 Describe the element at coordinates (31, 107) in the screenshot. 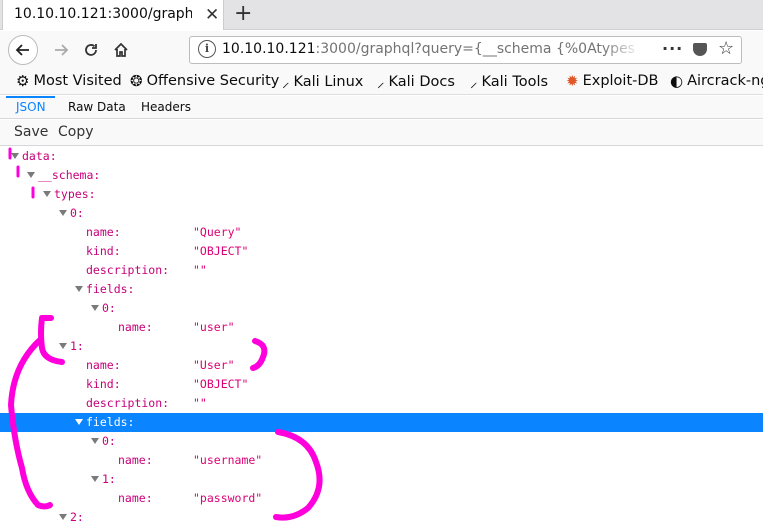

I see `tab-json: JSON` at that location.